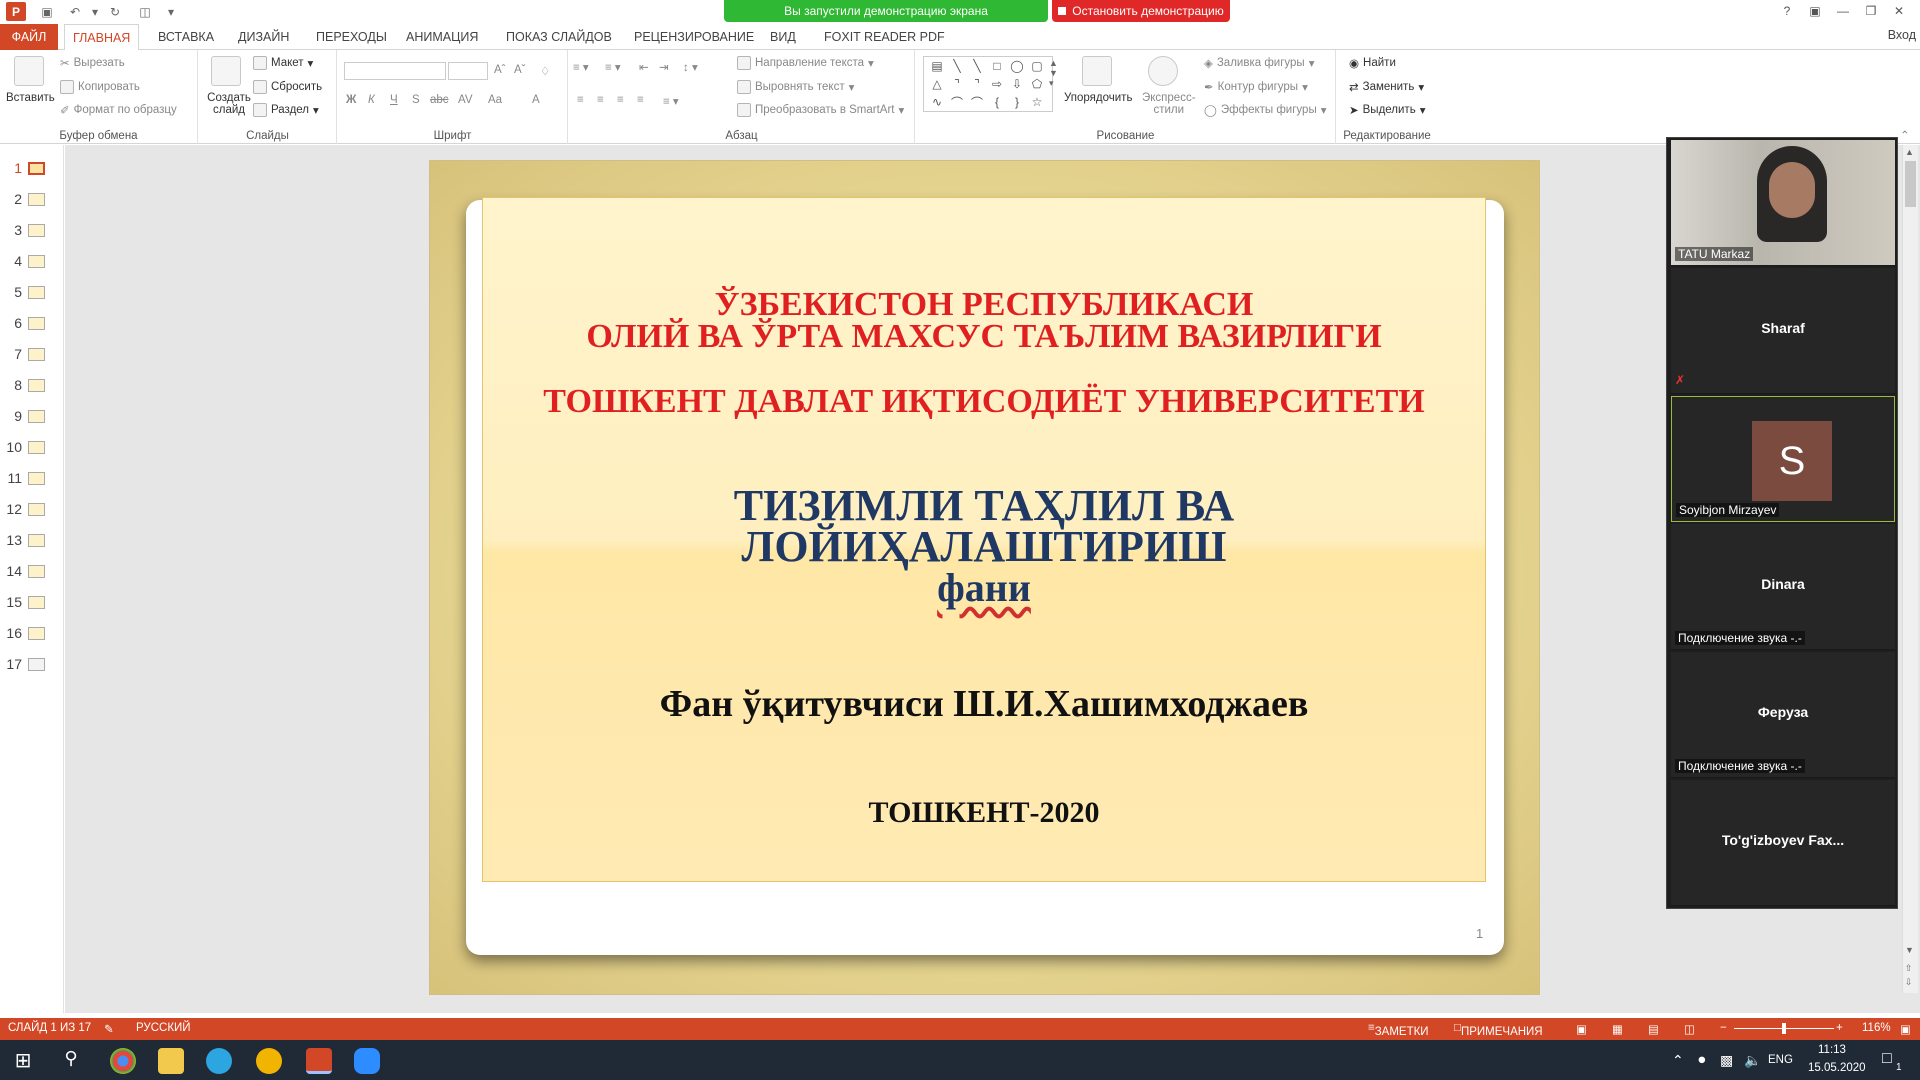  Describe the element at coordinates (795, 87) in the screenshot. I see `align-text-button: Выровнять текст ▾` at that location.